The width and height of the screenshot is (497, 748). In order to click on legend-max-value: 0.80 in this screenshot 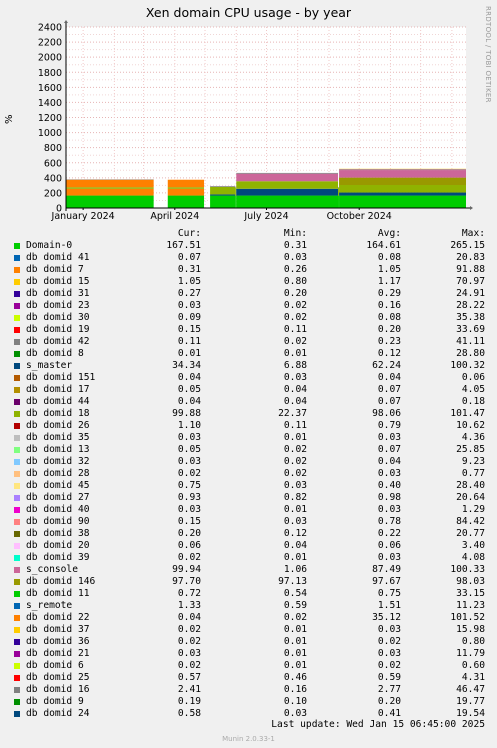, I will do `click(473, 641)`.